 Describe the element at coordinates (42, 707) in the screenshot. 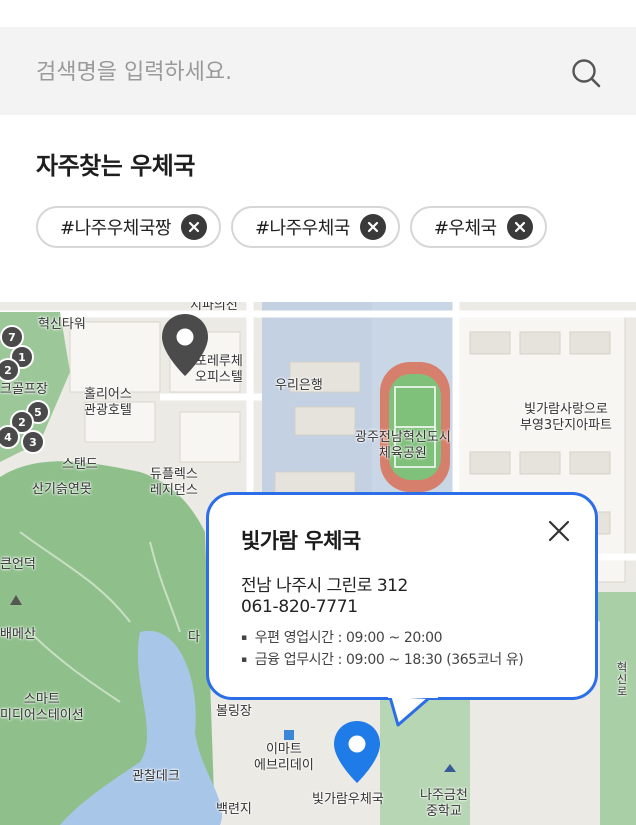

I see `map-label: 스마트 미디어스테이션` at that location.